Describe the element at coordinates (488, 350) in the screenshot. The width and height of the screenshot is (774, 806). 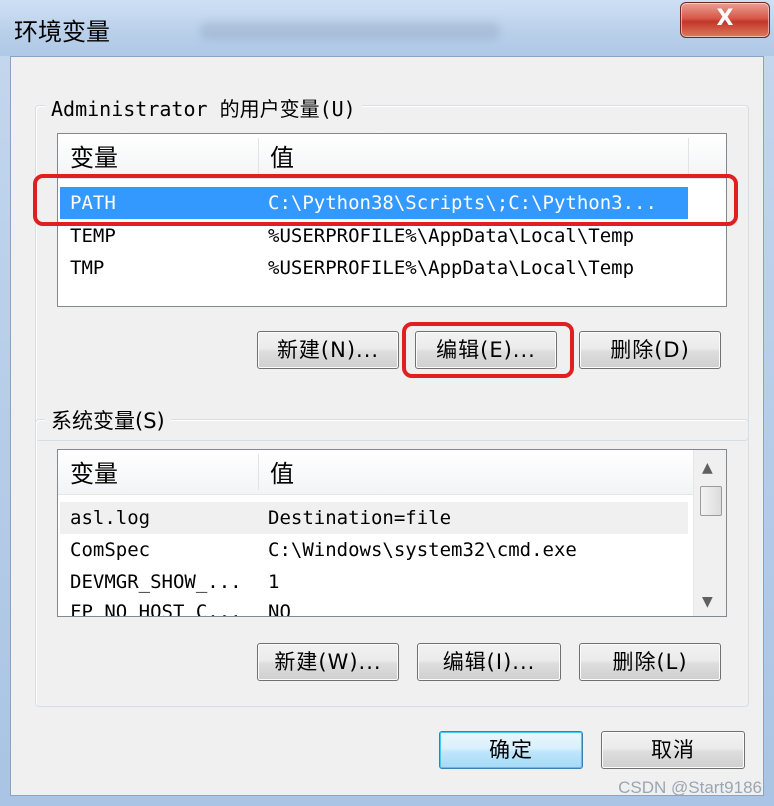
I see `edit-button-highlight` at that location.